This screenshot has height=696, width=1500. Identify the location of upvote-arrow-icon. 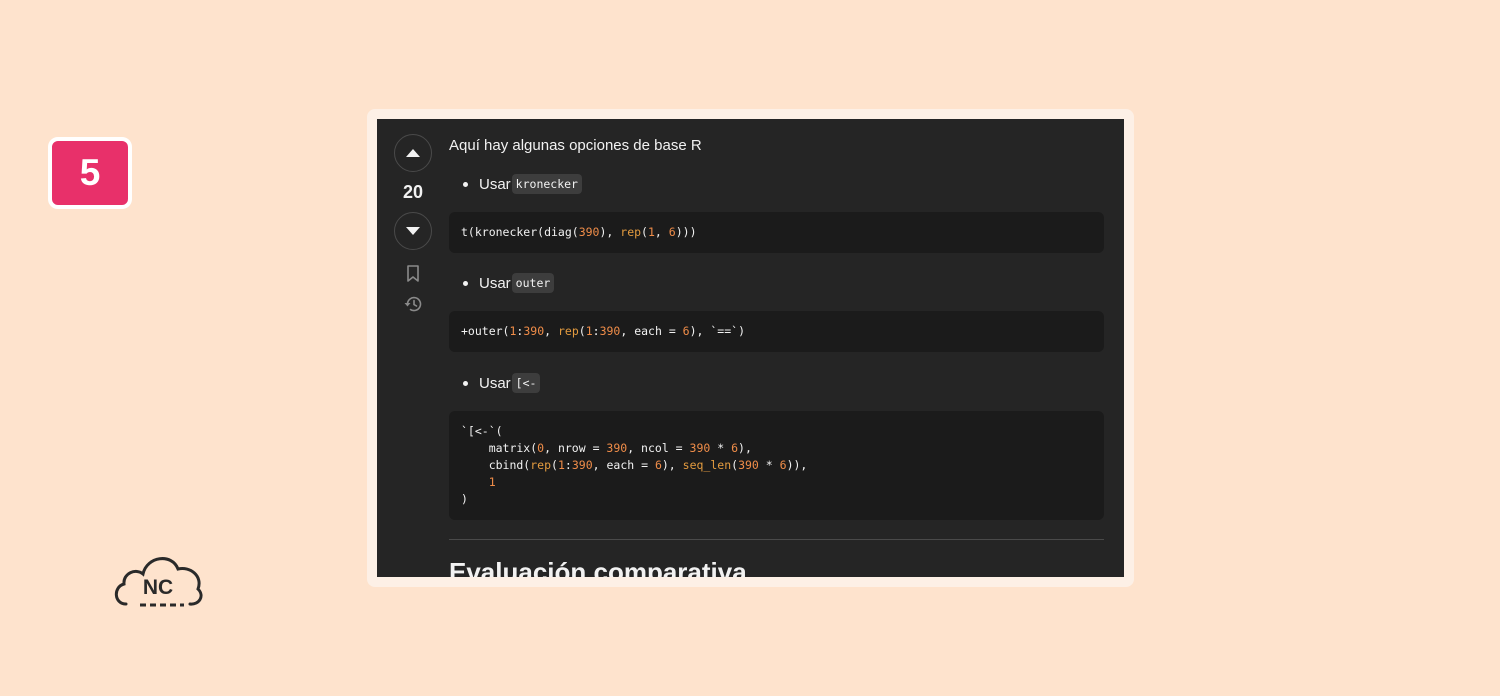
(413, 153).